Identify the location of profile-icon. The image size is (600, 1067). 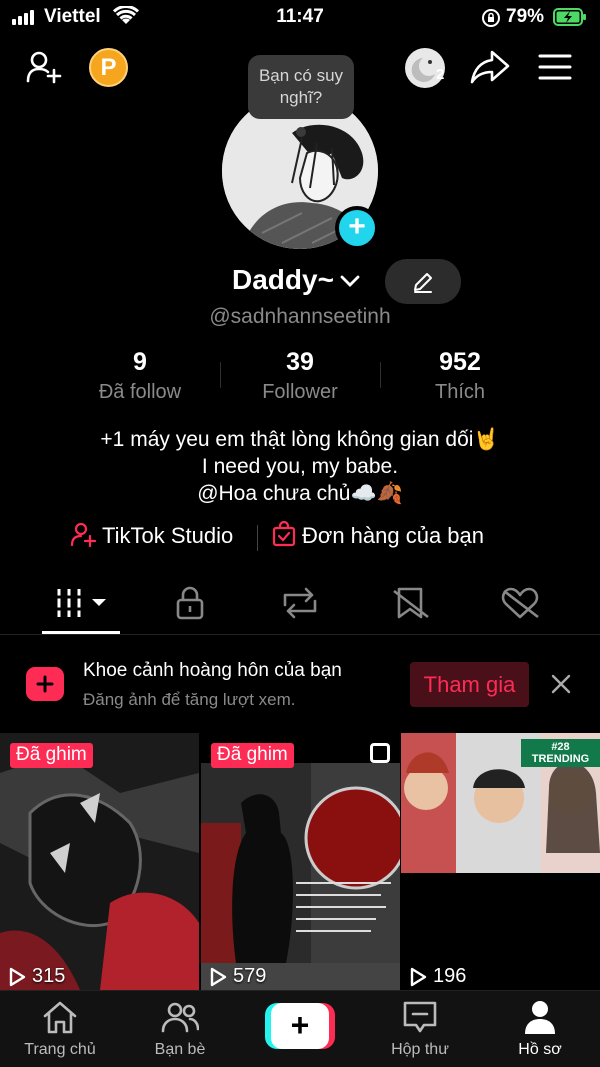
(540, 1017).